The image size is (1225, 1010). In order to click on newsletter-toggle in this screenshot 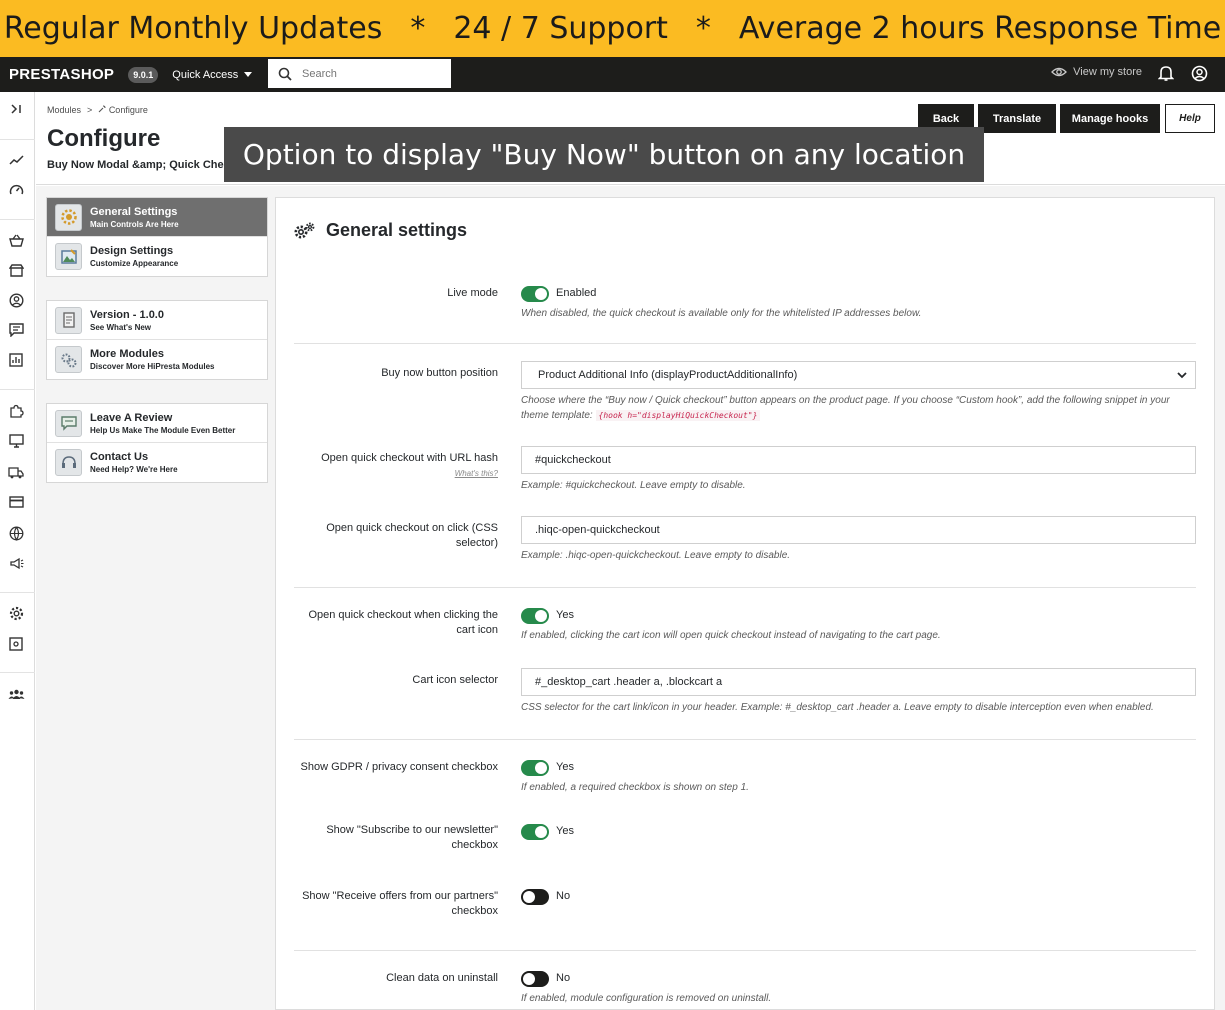, I will do `click(535, 832)`.